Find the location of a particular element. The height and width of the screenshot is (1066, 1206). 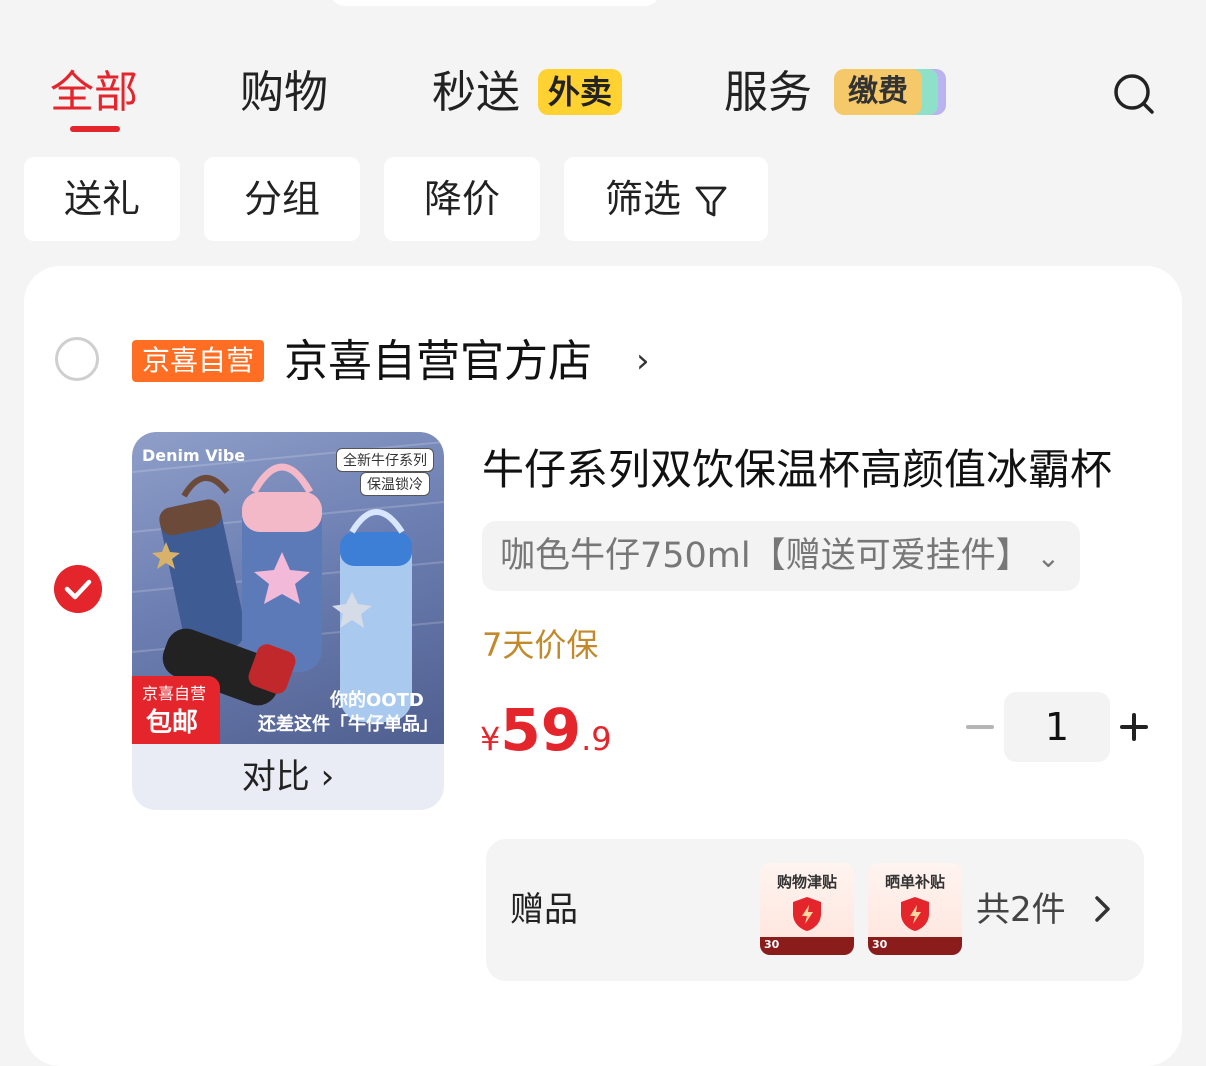

price-protection-label: 7天价保 is located at coordinates (540, 645).